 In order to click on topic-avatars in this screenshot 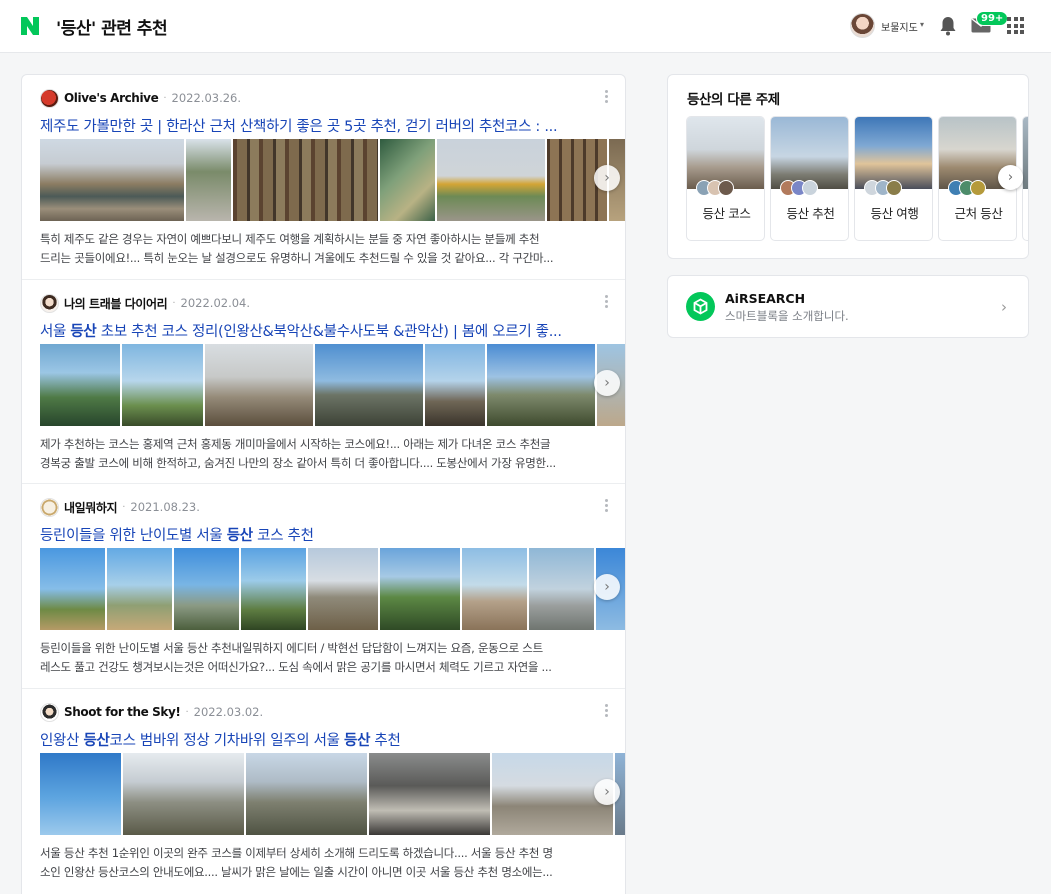, I will do `click(715, 188)`.